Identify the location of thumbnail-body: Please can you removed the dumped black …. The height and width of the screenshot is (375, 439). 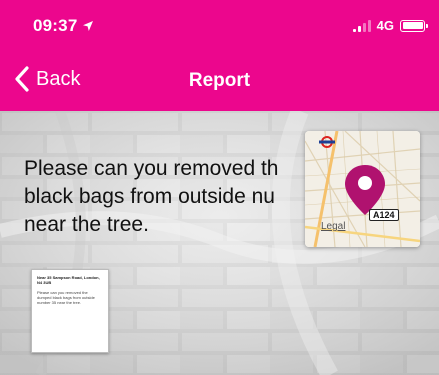
(66, 297).